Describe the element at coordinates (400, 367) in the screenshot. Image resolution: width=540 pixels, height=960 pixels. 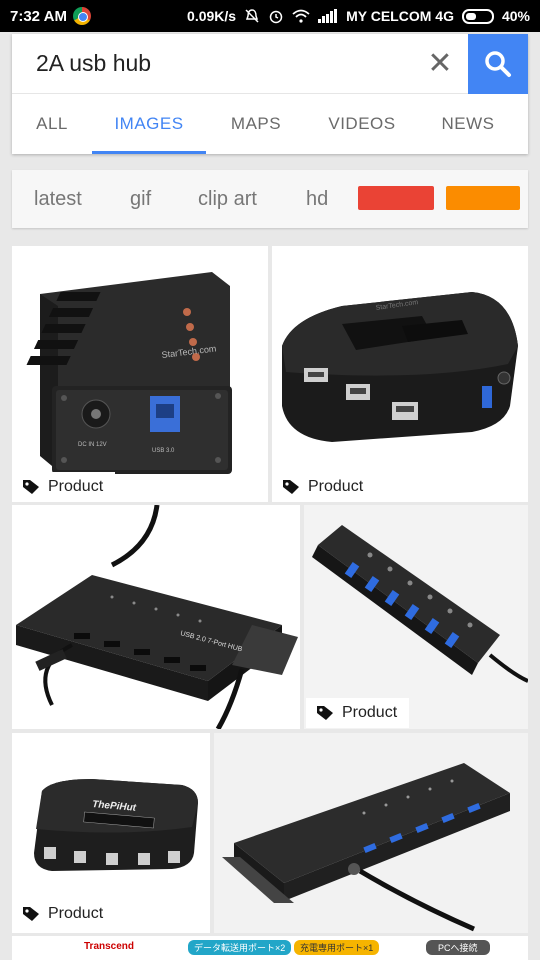
I see `usb-hub-image: StarTech.com` at that location.